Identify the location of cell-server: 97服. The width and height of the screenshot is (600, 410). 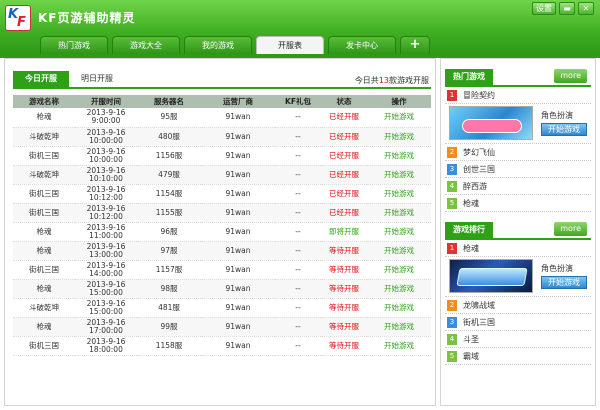
(169, 251).